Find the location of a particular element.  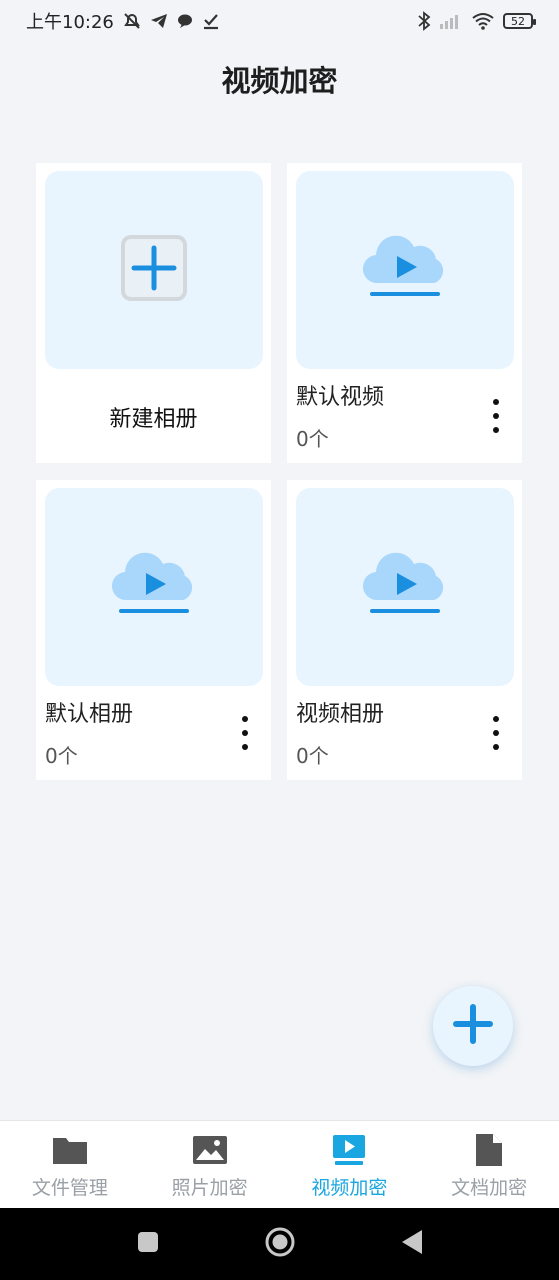

album-name: 默认视频 is located at coordinates (340, 397).